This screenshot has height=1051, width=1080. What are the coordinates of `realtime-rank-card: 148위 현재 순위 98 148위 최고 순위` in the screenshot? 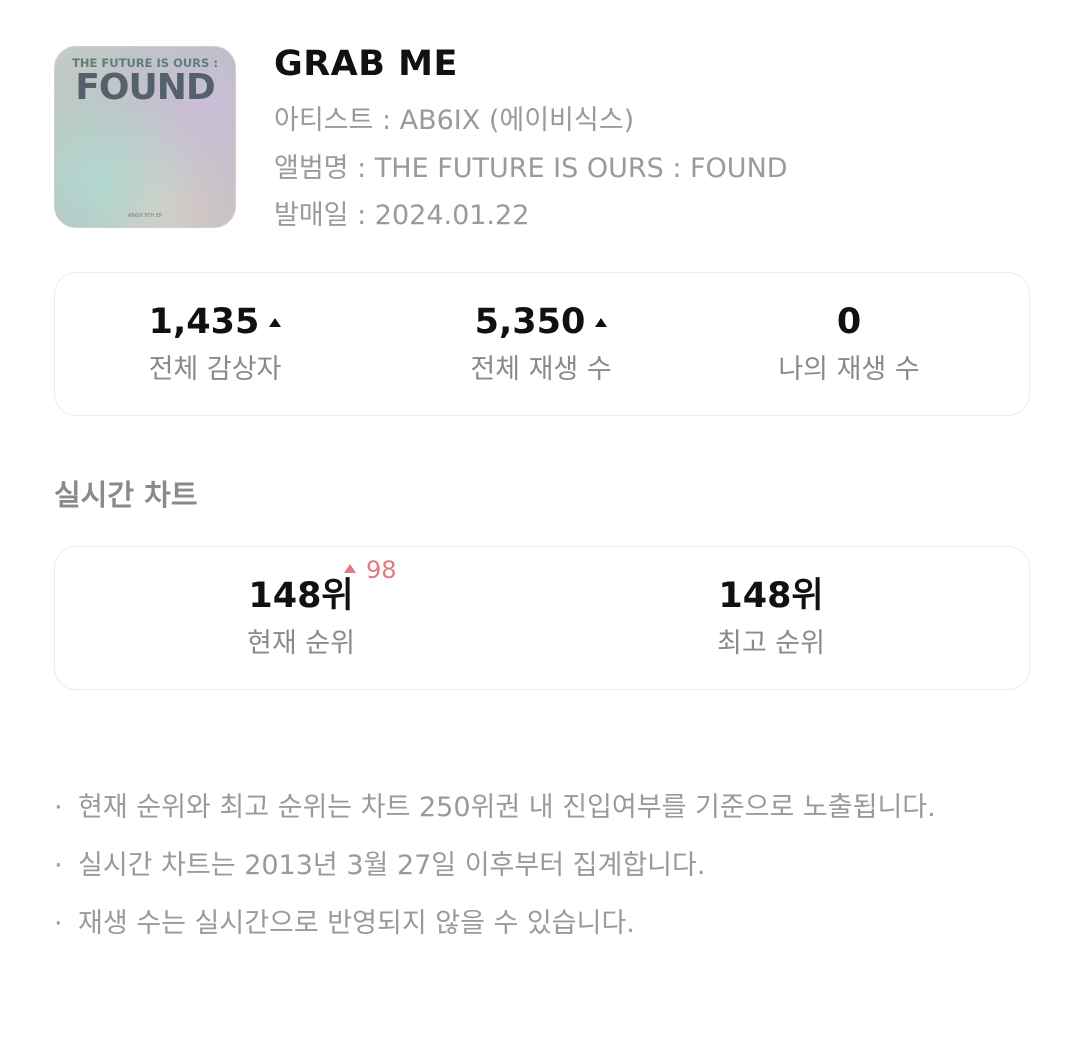 It's located at (542, 618).